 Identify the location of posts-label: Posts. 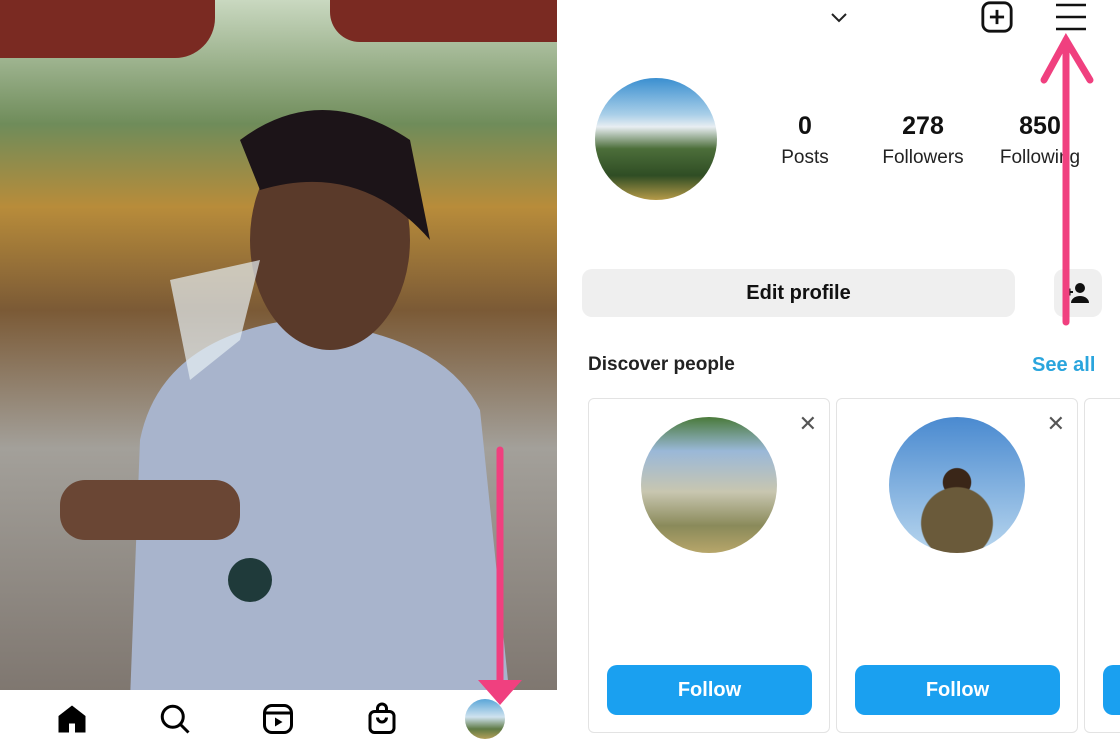
(805, 157).